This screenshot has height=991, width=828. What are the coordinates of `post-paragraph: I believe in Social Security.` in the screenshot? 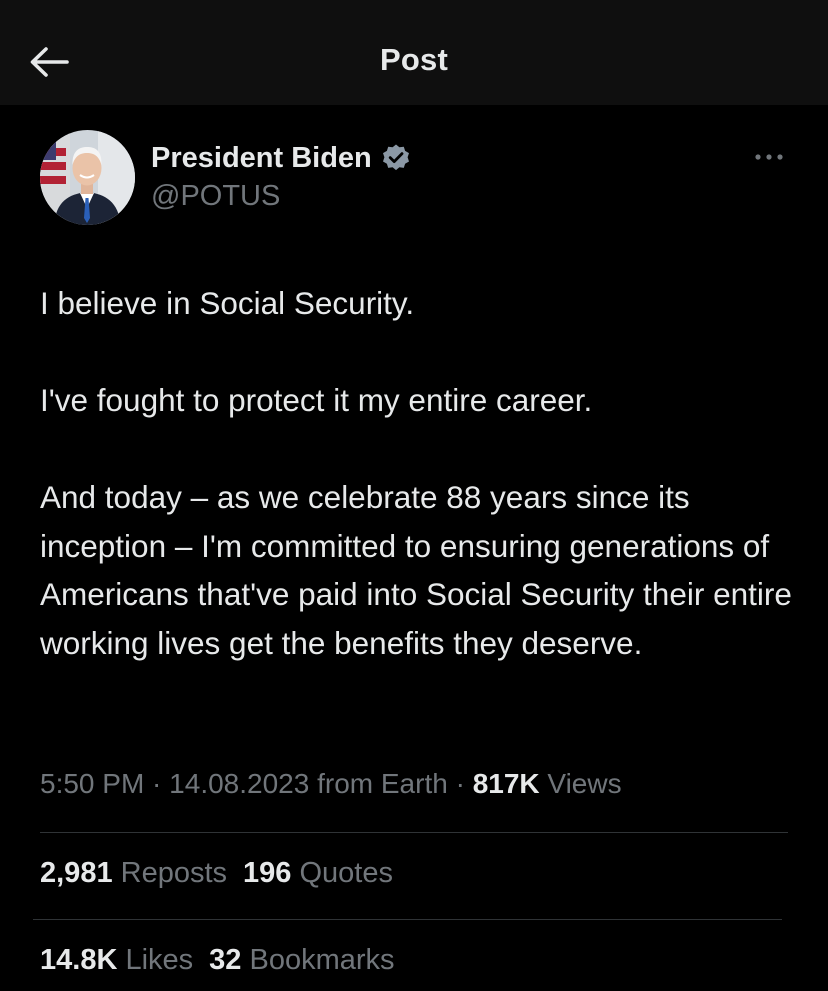 It's located at (227, 303).